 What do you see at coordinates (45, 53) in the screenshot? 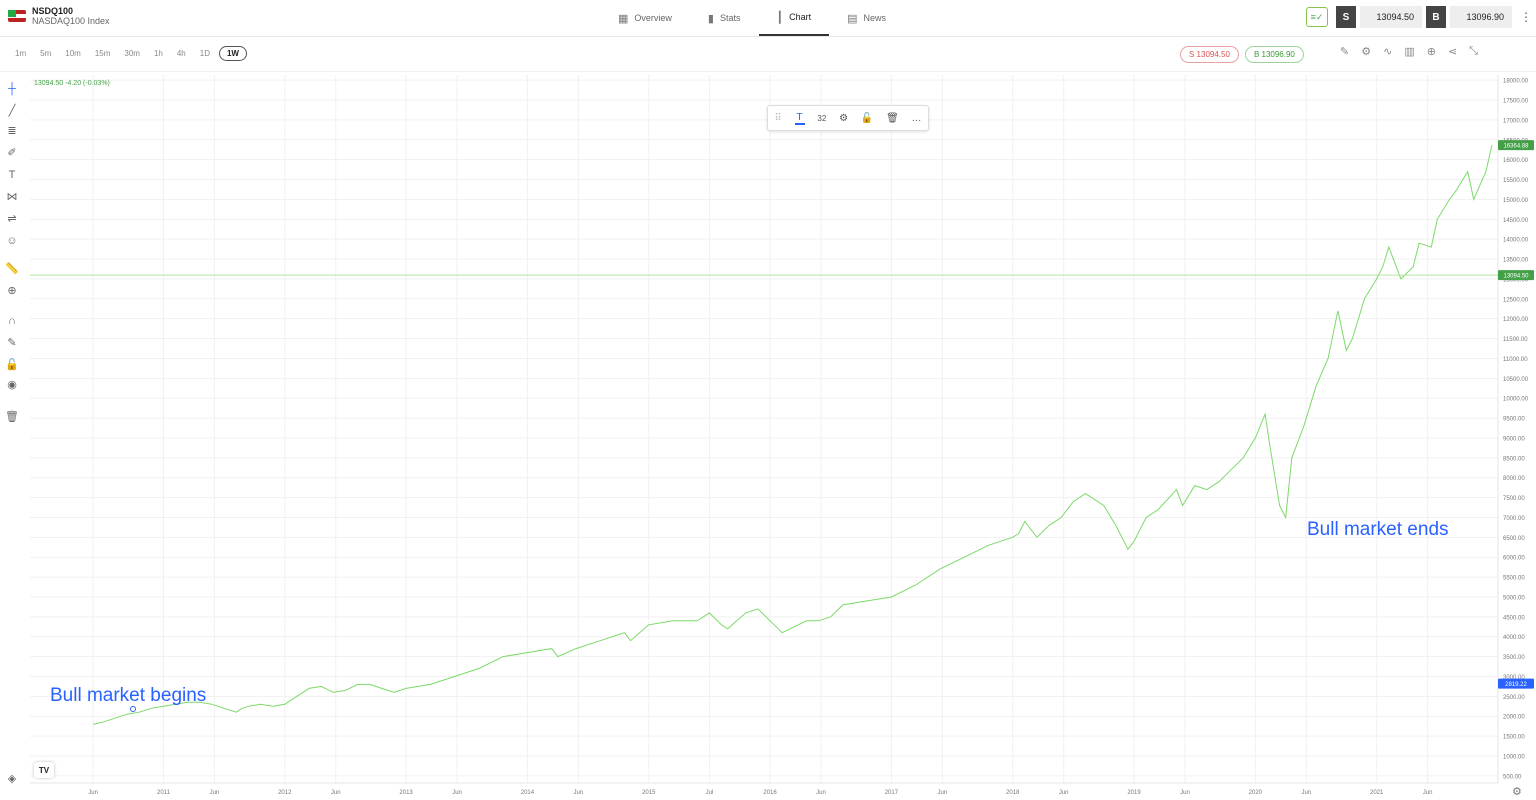
I see `timeframe-5m: 5m` at bounding box center [45, 53].